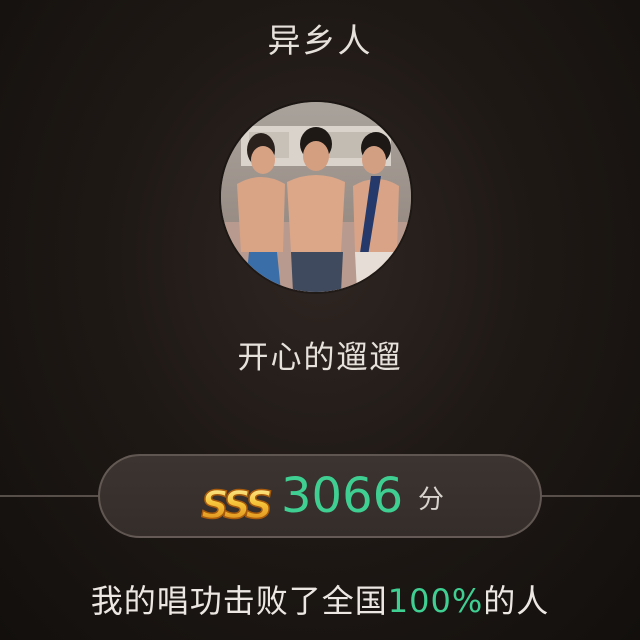 The height and width of the screenshot is (640, 640). Describe the element at coordinates (590, 496) in the screenshot. I see `divider-right` at that location.